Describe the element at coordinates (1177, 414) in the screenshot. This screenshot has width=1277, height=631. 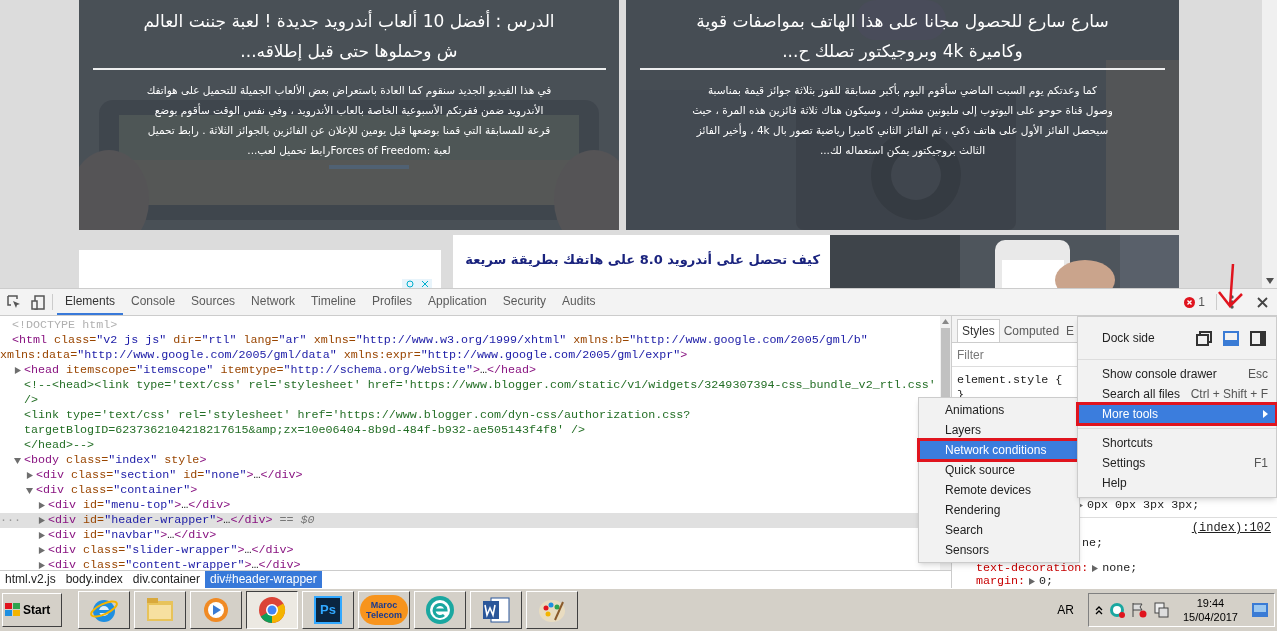
I see `menu-item: More tools` at that location.